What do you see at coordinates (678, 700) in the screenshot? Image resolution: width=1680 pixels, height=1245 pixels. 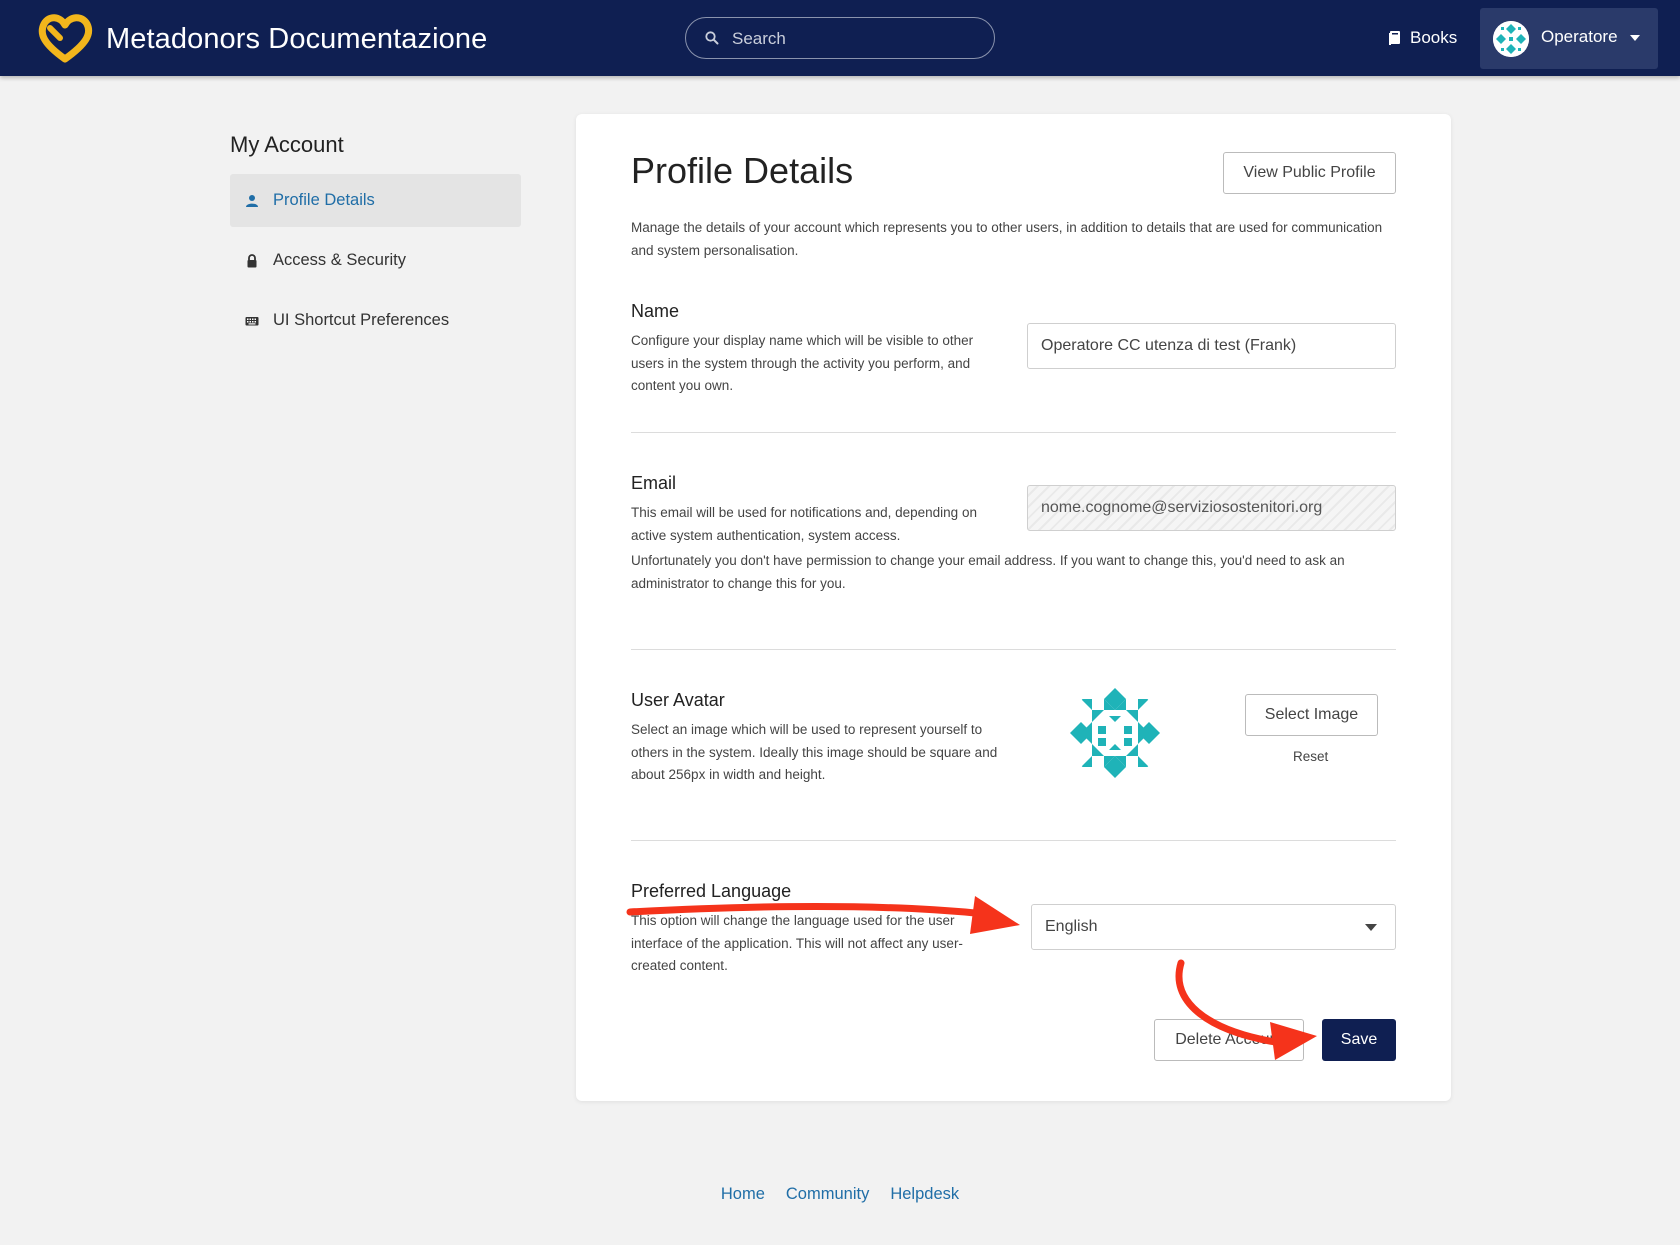 I see `avatar-section-label: User Avatar` at bounding box center [678, 700].